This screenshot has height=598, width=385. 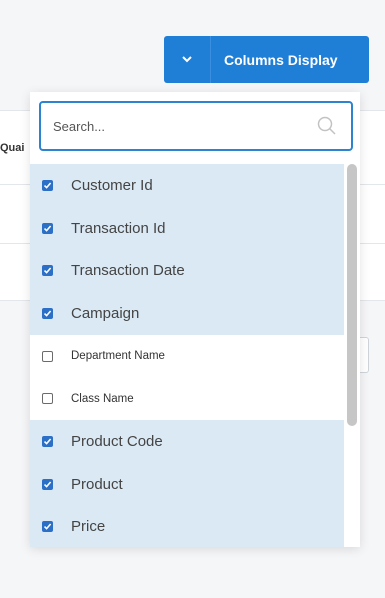 I want to click on column-option-label: Class Name, so click(x=102, y=398).